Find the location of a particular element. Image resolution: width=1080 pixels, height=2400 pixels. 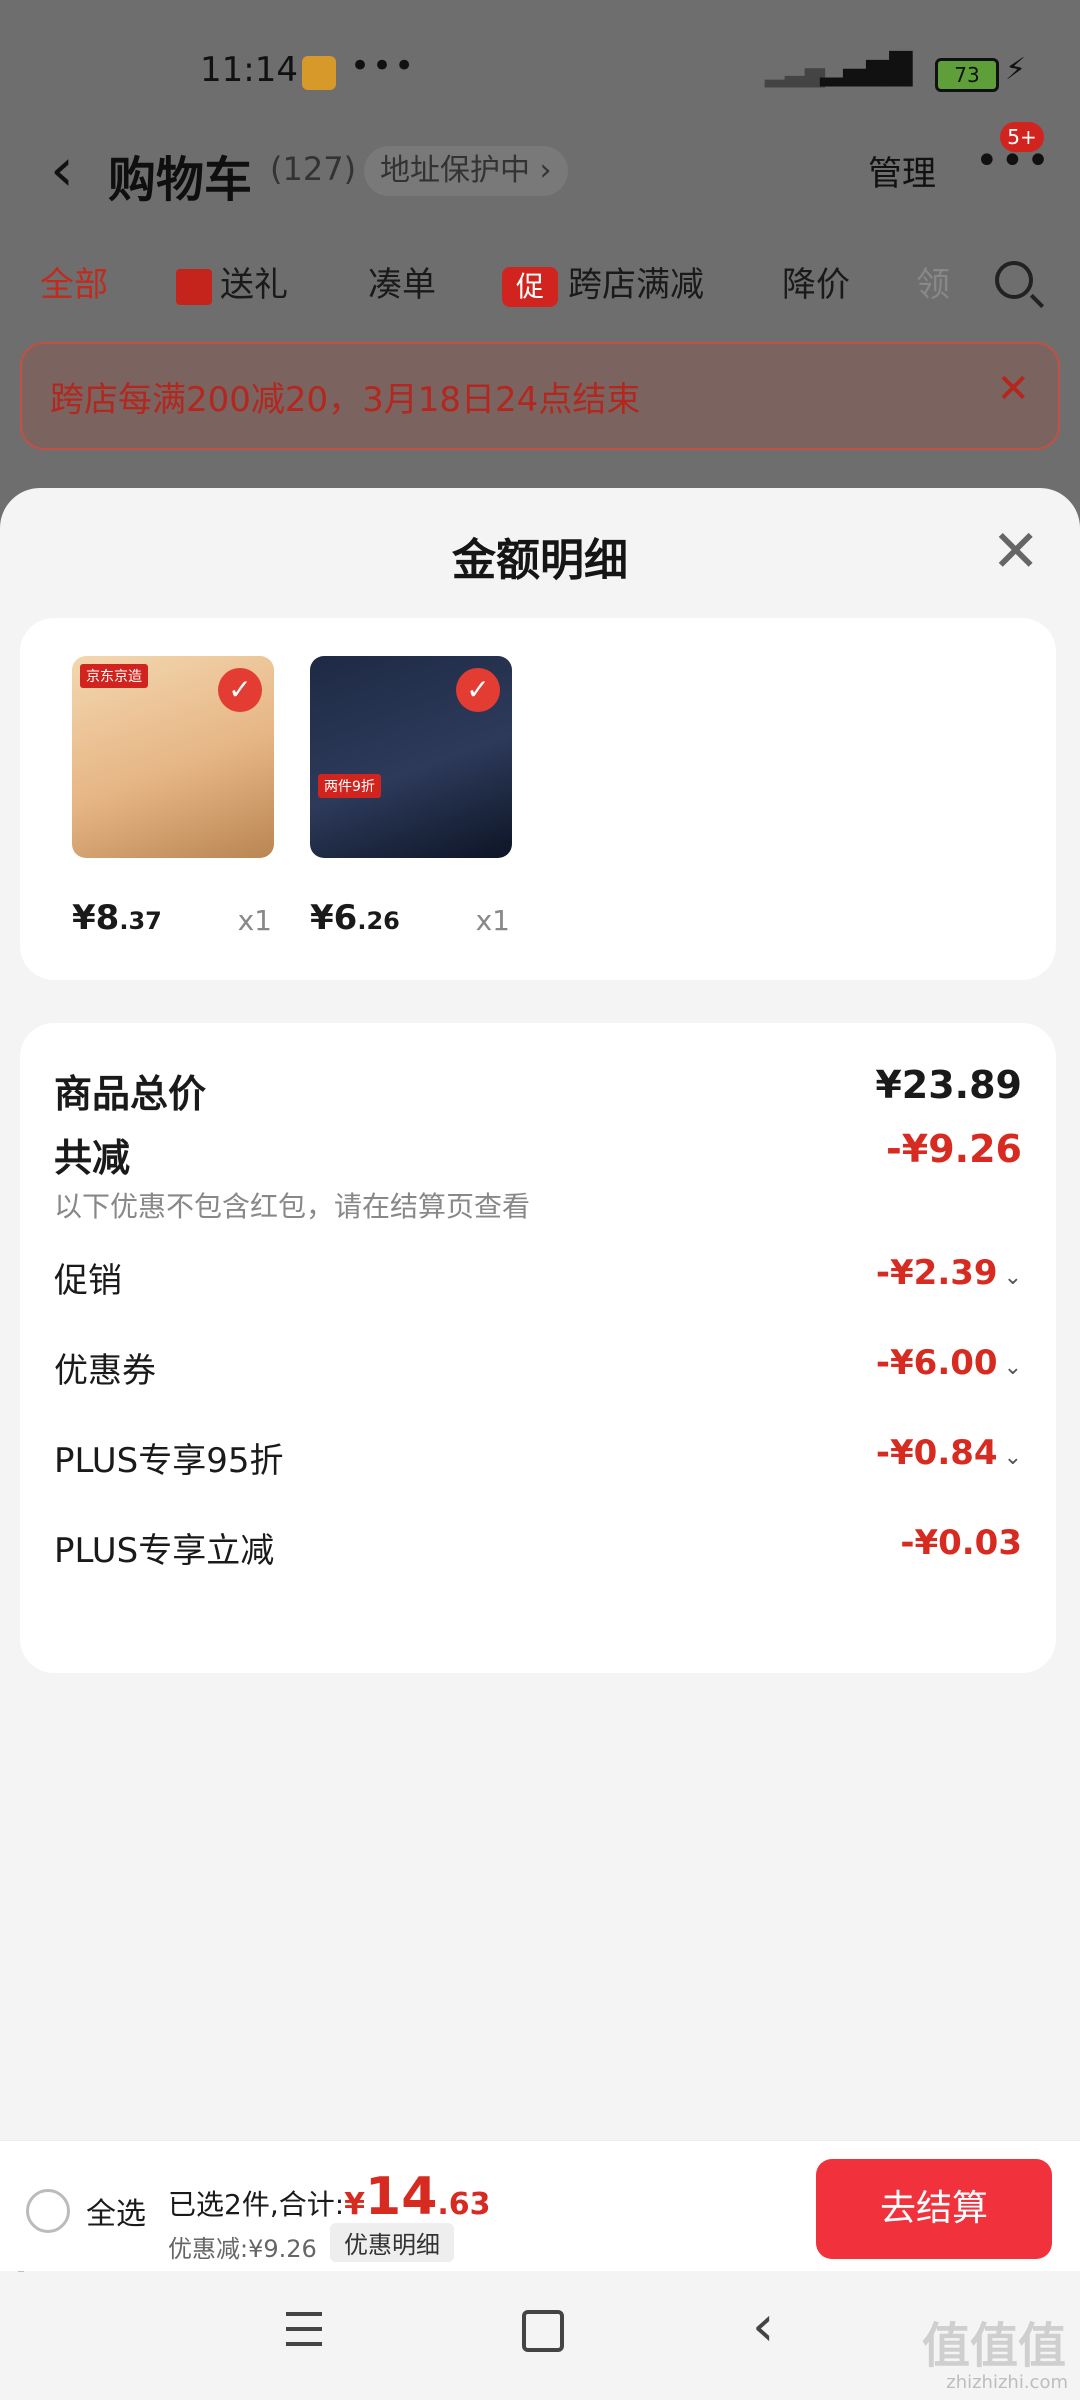

tab-gift: 送礼 is located at coordinates (232, 285).